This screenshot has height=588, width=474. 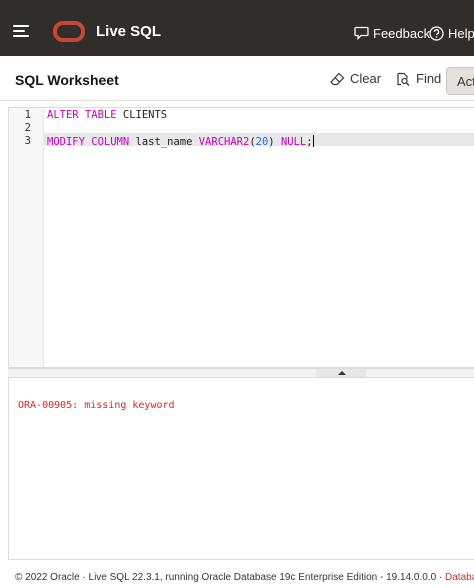 What do you see at coordinates (21, 31) in the screenshot?
I see `menu-icon` at bounding box center [21, 31].